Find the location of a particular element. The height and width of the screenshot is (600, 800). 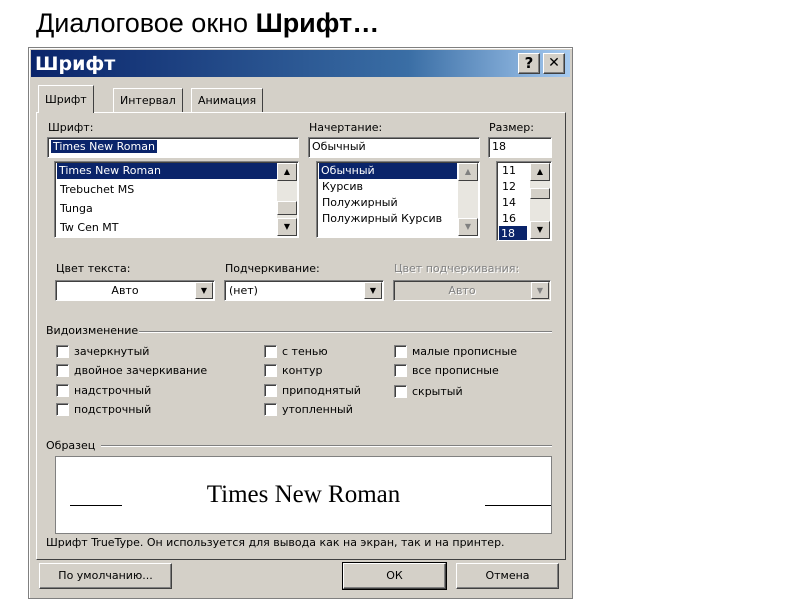

checkbox-subscript is located at coordinates (62, 409).